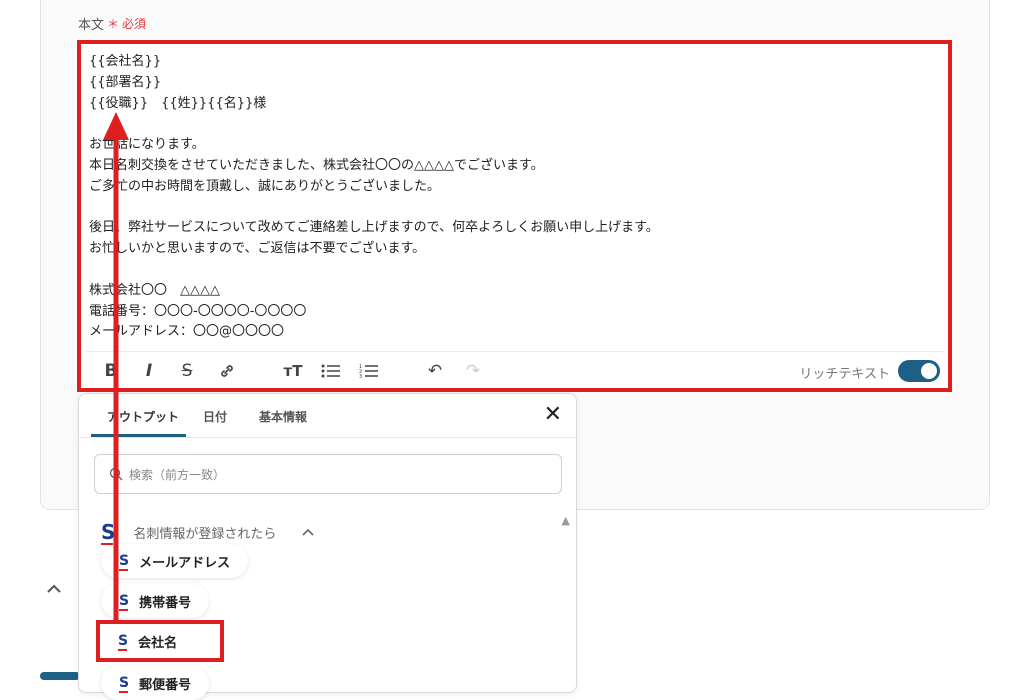 This screenshot has width=1015, height=700. Describe the element at coordinates (514, 370) in the screenshot. I see `editor-toolbar: B I S ᴛT 123 ↶ ↷ リッチテキスト` at that location.